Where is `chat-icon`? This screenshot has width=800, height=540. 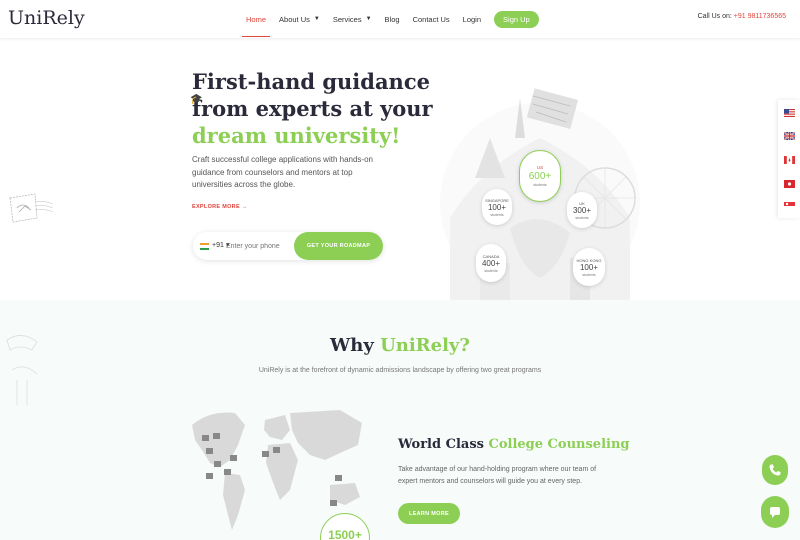 chat-icon is located at coordinates (775, 512).